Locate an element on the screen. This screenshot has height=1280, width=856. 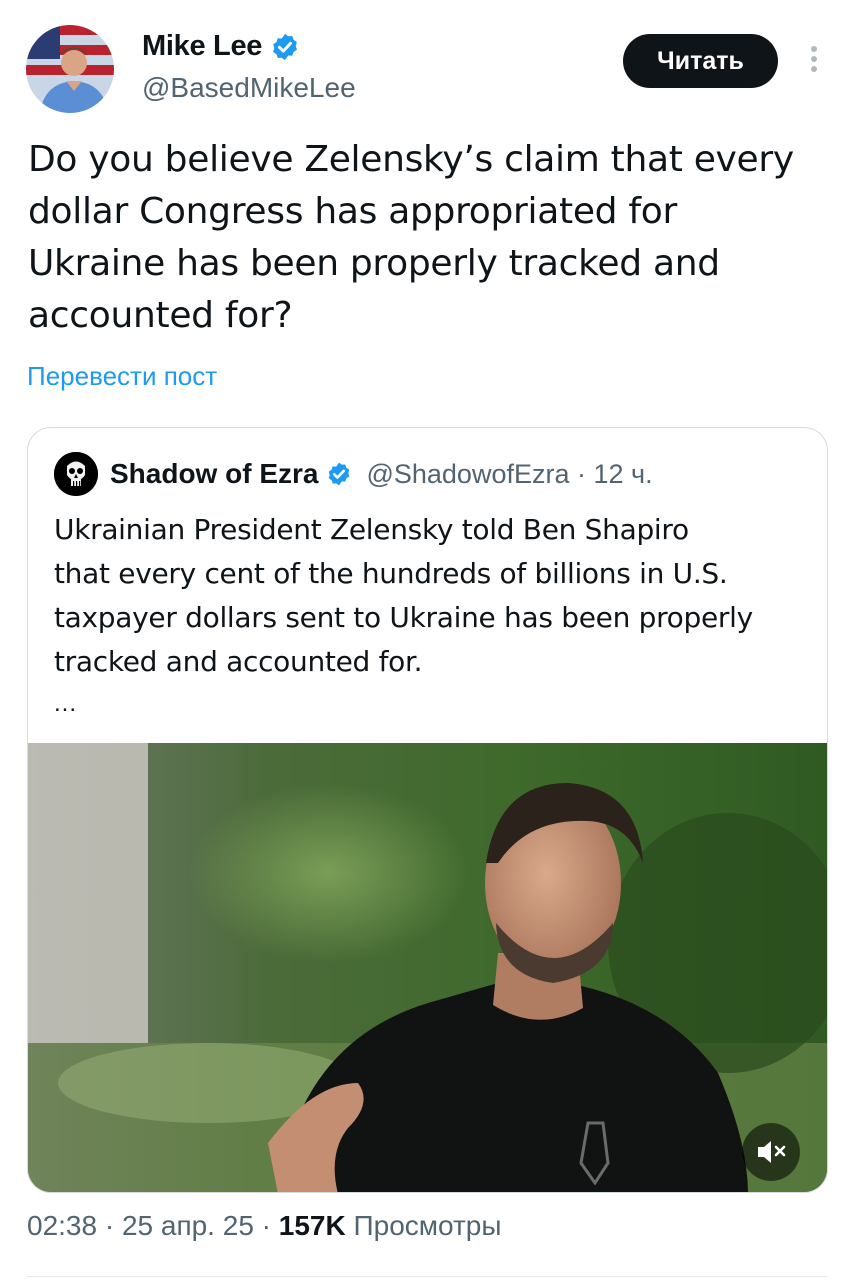
follow-button: Читать is located at coordinates (700, 61).